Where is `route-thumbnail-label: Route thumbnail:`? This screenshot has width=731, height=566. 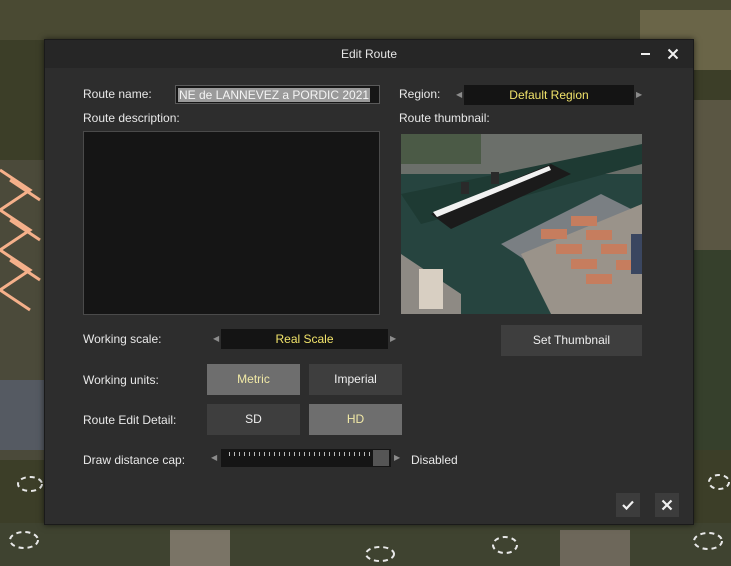 route-thumbnail-label: Route thumbnail: is located at coordinates (444, 118).